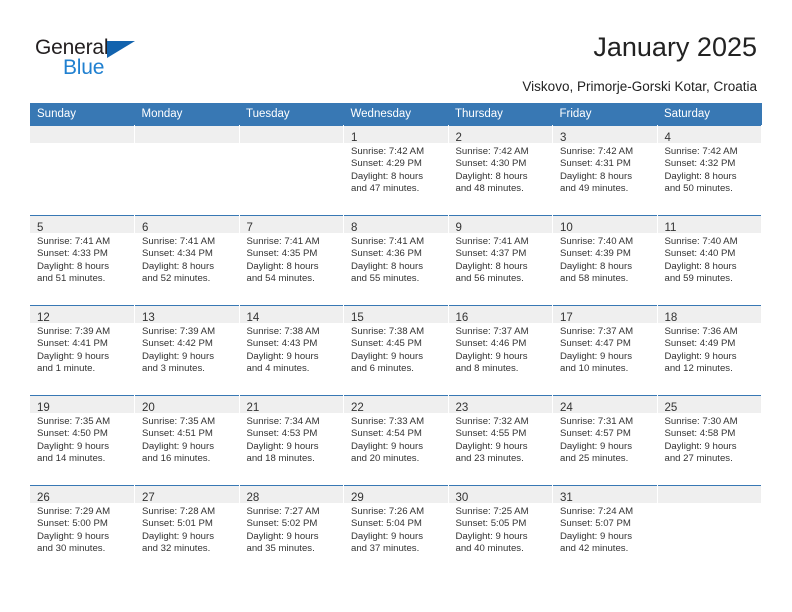 This screenshot has height=612, width=792. Describe the element at coordinates (595, 434) in the screenshot. I see `day-info-line: Sunset: 4:57 PM` at that location.